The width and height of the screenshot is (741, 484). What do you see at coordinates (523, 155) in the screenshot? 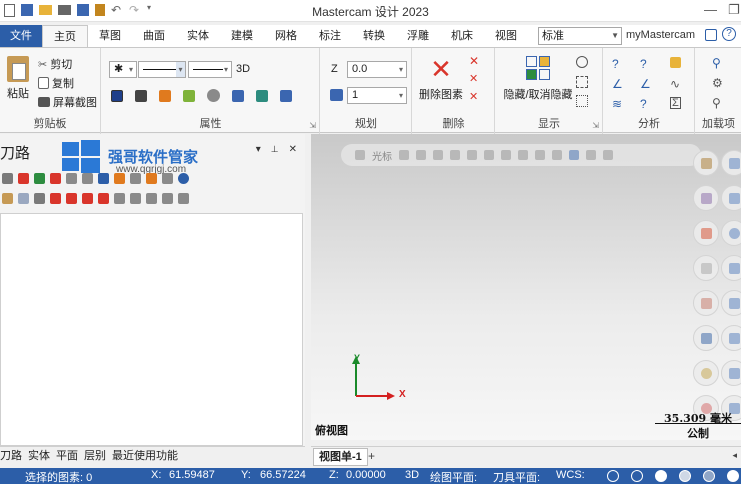
I see `face-select-icon` at bounding box center [523, 155].